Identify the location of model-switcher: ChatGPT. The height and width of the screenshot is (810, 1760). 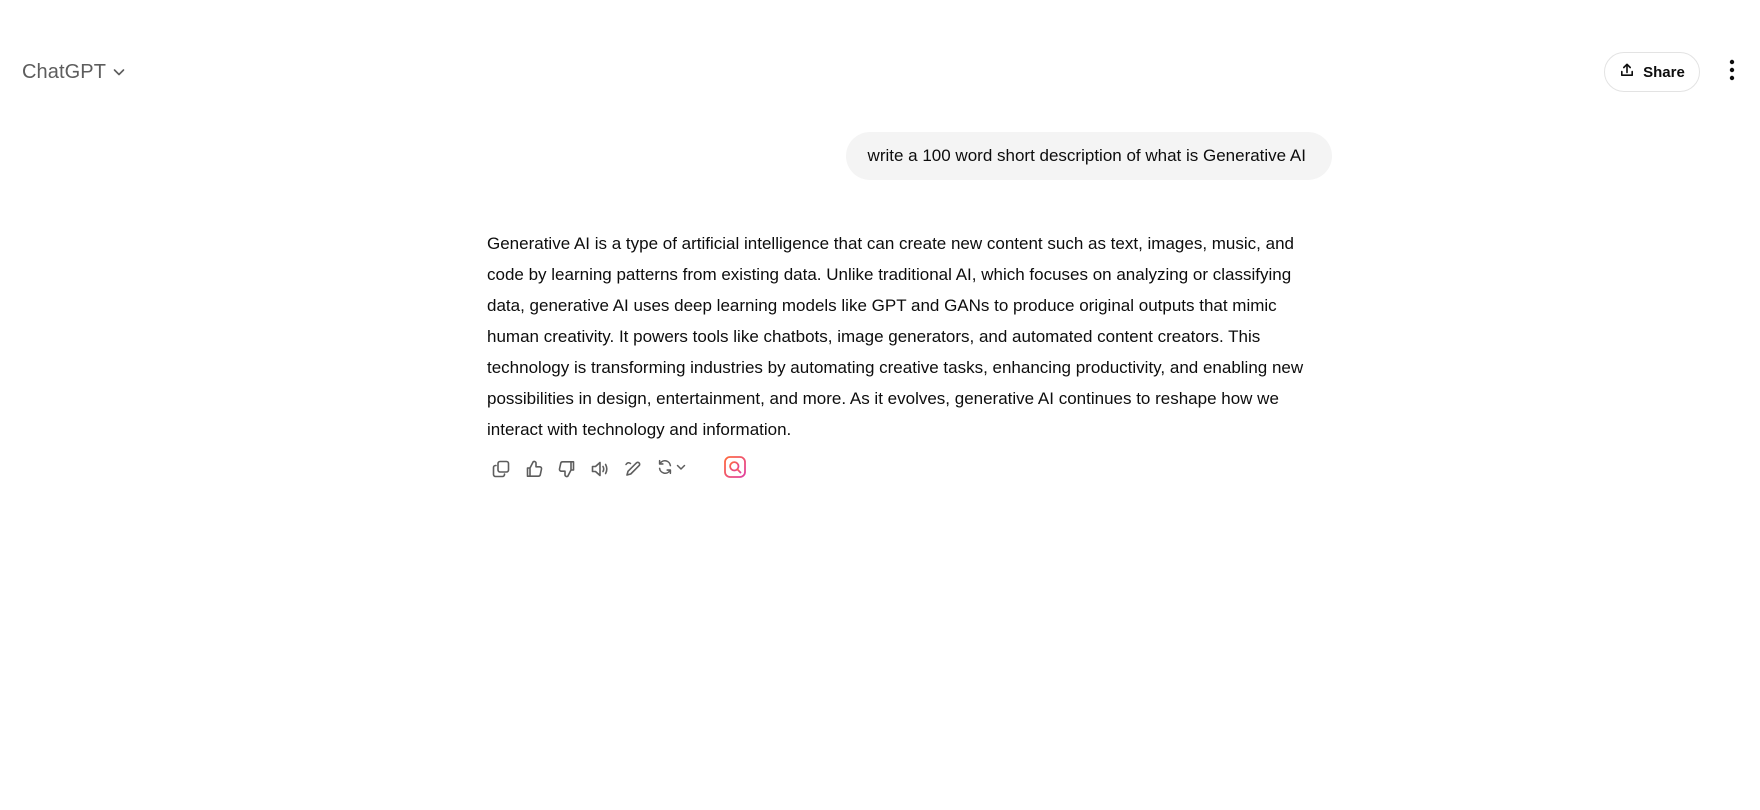
(74, 72).